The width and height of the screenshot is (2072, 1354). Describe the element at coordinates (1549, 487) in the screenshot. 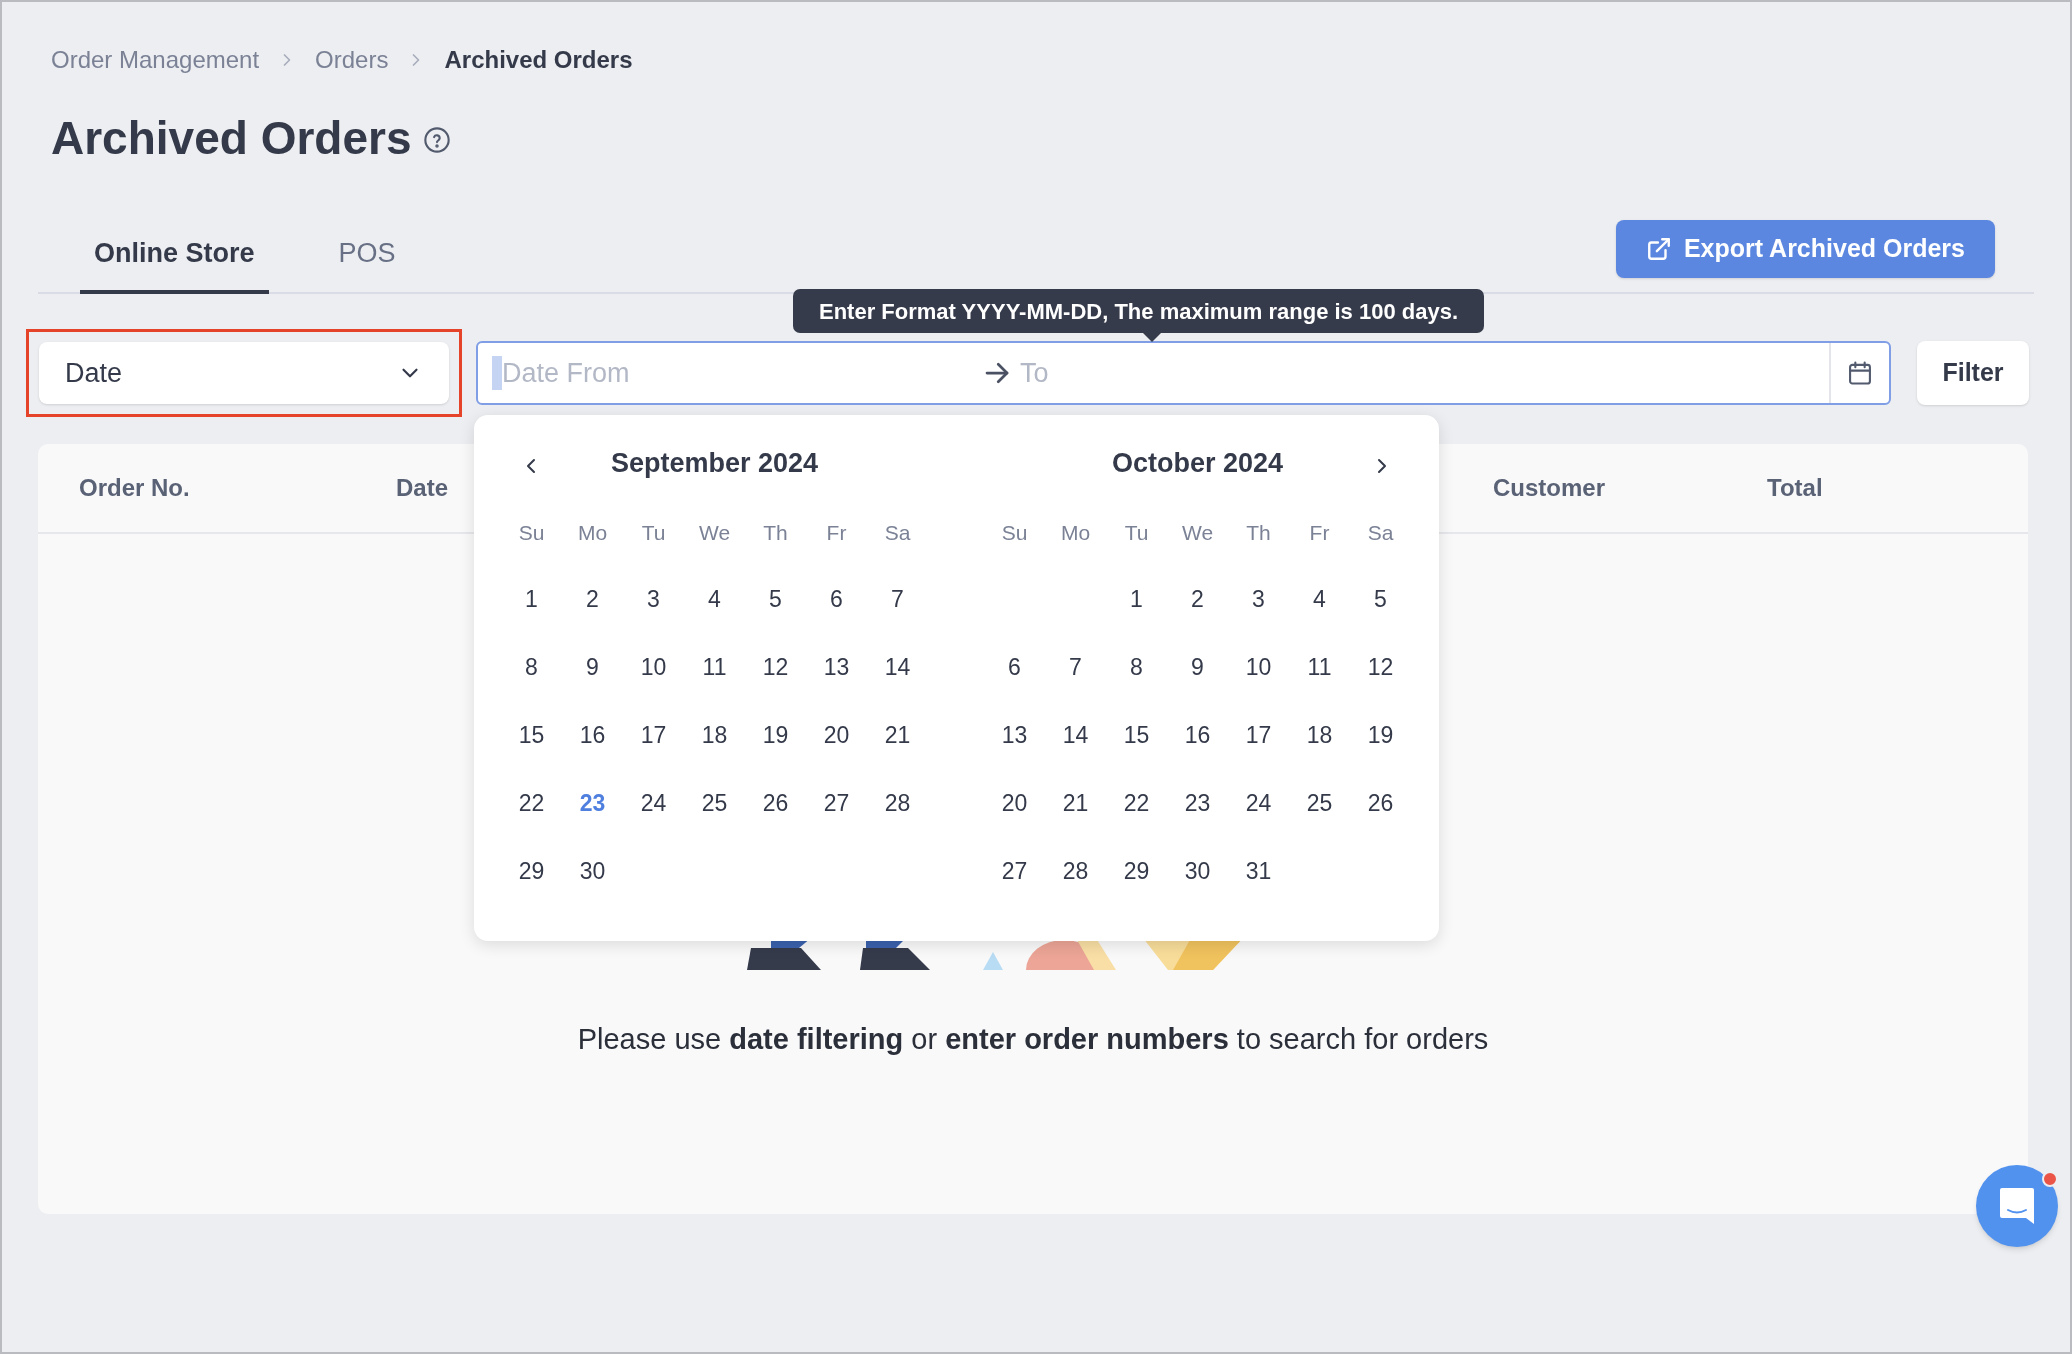

I see `column-header: Customer` at that location.